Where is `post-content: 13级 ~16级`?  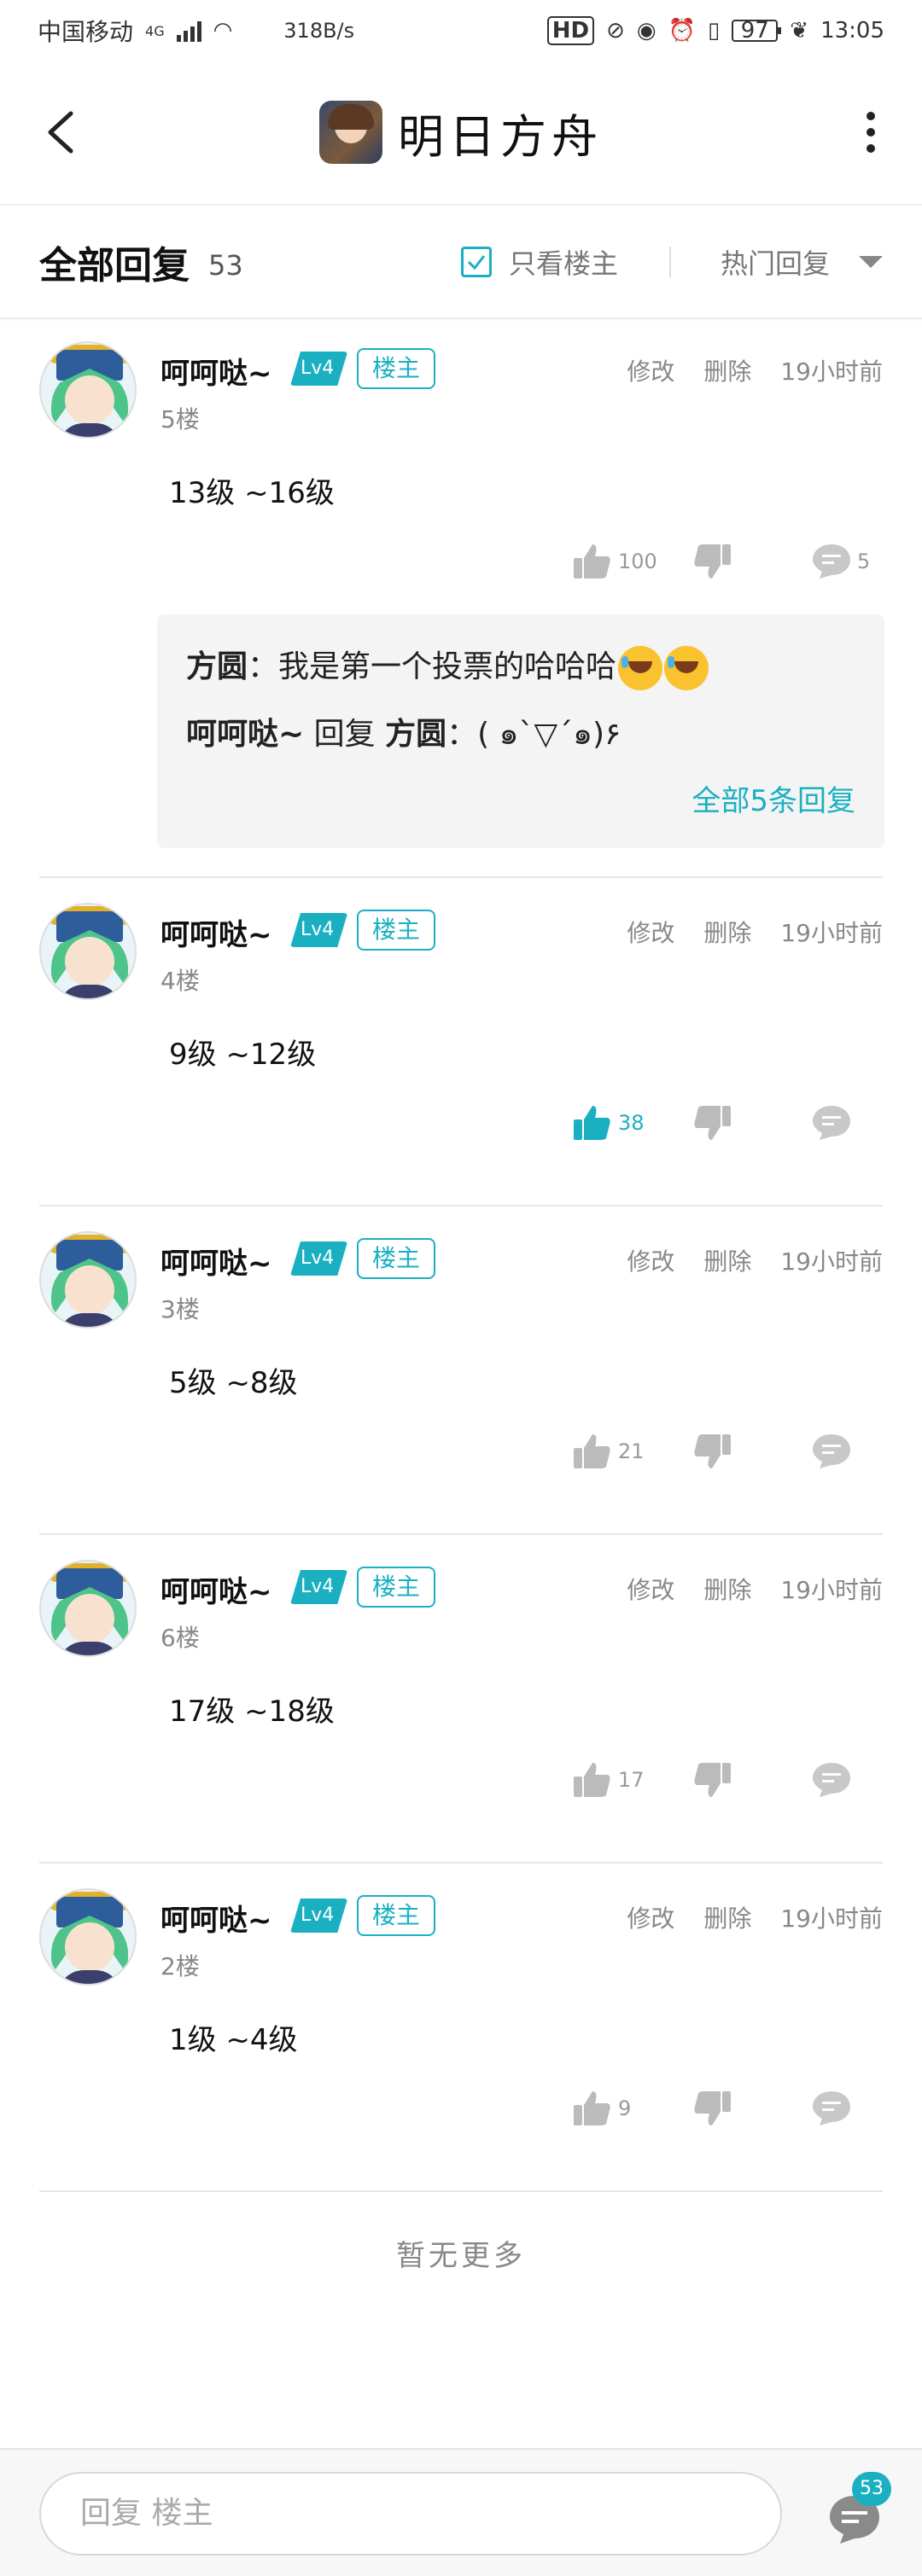
post-content: 13级 ~16级 is located at coordinates (252, 493).